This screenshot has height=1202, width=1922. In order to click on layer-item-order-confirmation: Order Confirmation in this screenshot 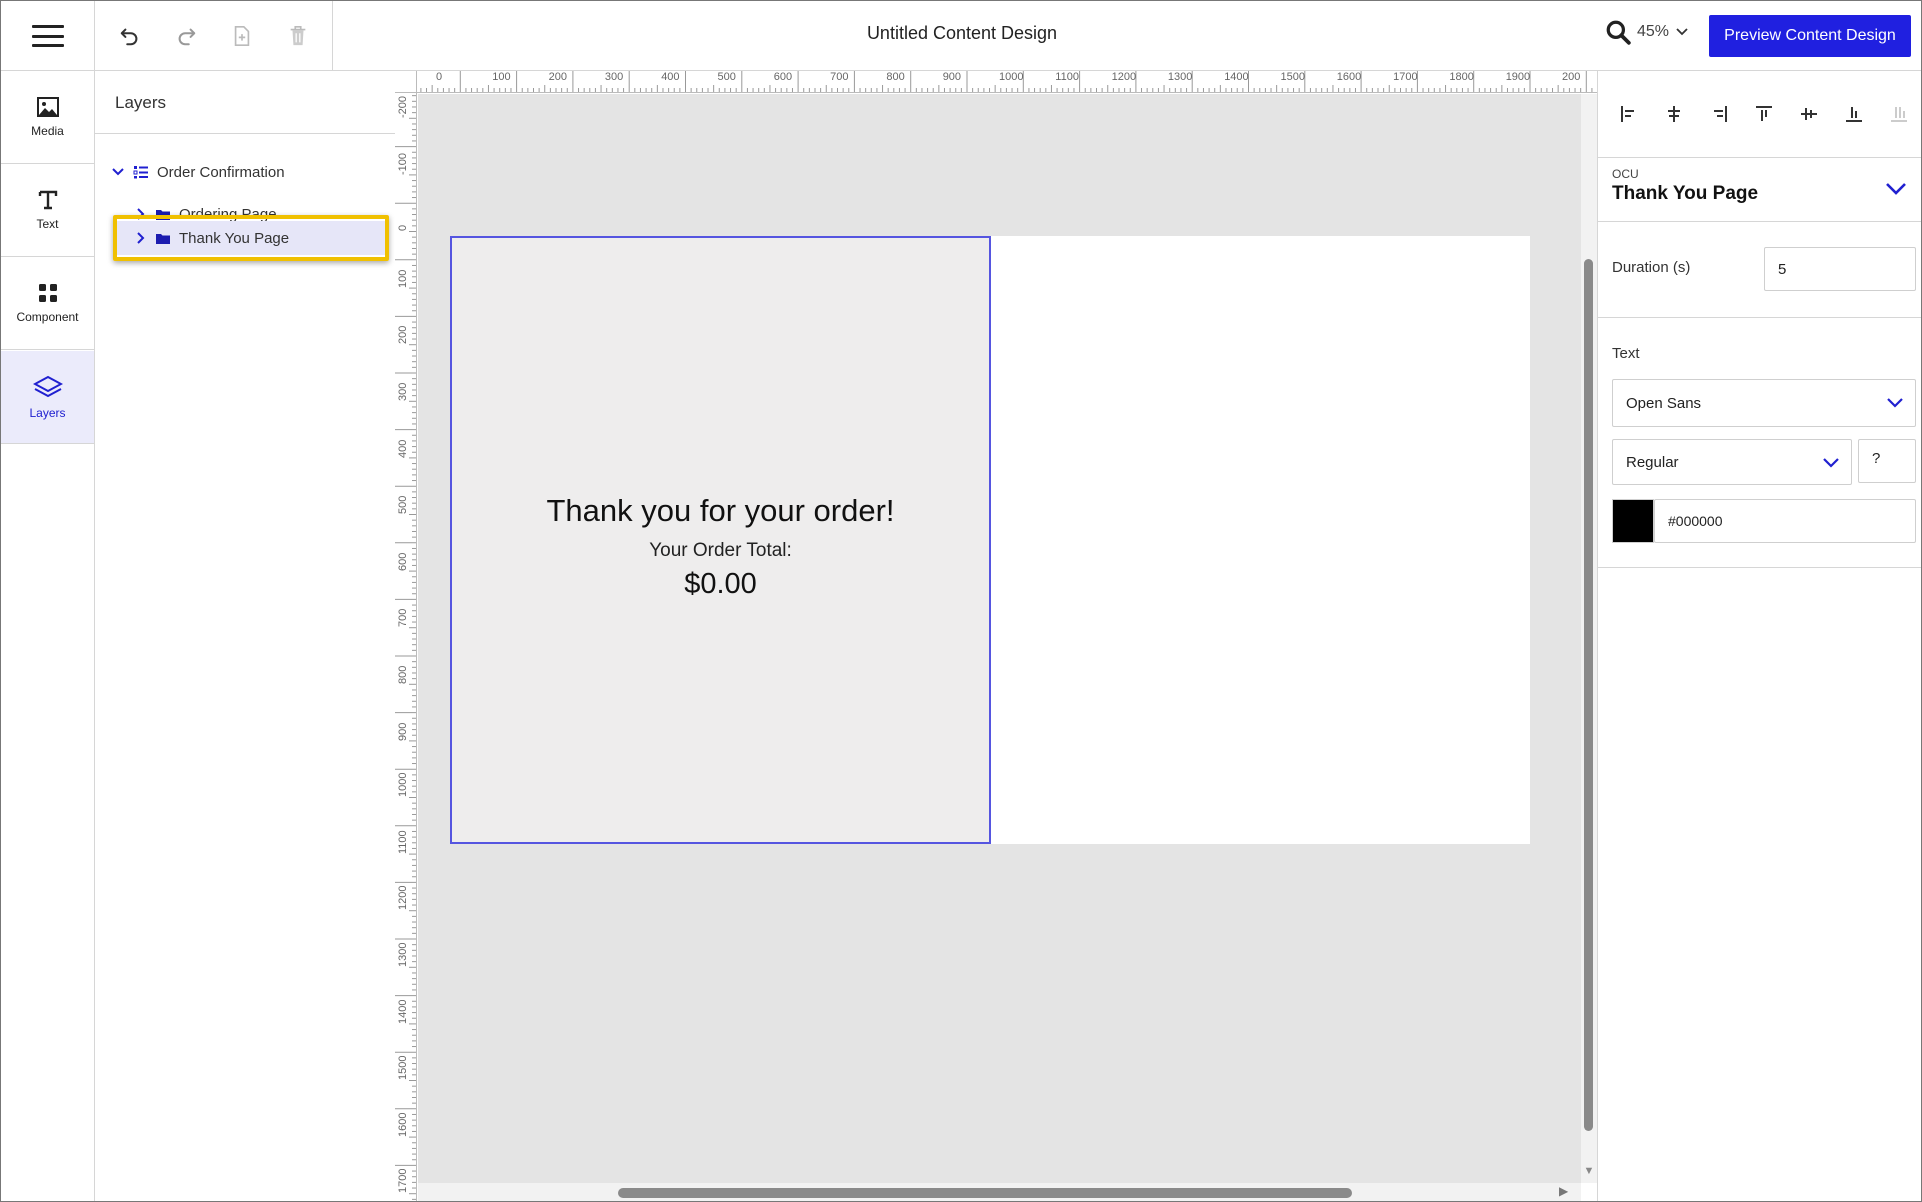, I will do `click(246, 172)`.